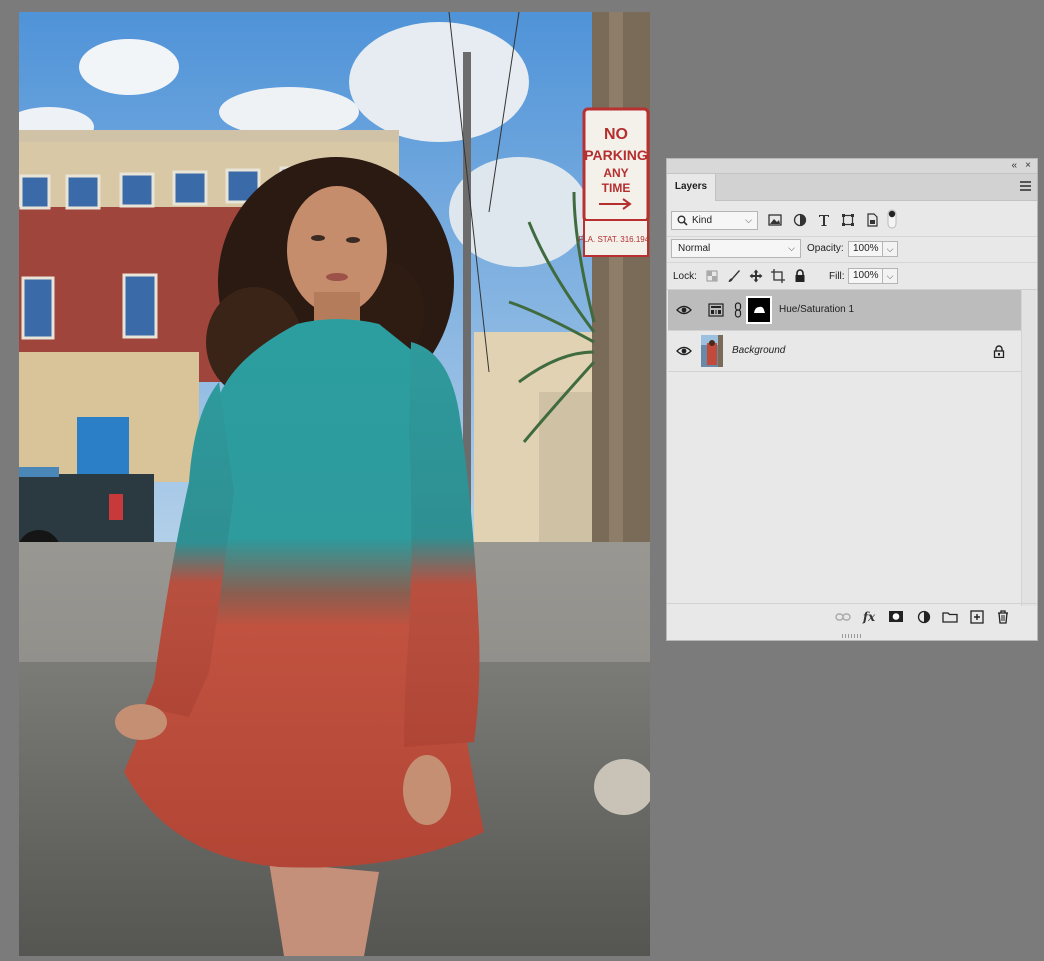 The image size is (1044, 961). Describe the element at coordinates (775, 220) in the screenshot. I see `image-filter-icon` at that location.